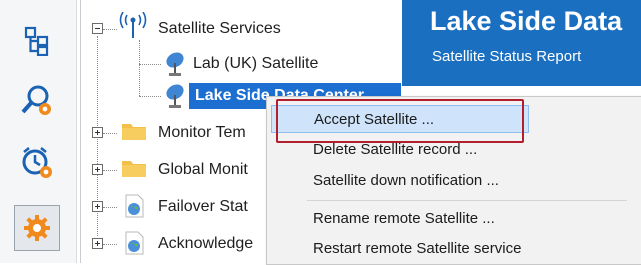 Image resolution: width=641 pixels, height=265 pixels. I want to click on search-settings-button, so click(37, 100).